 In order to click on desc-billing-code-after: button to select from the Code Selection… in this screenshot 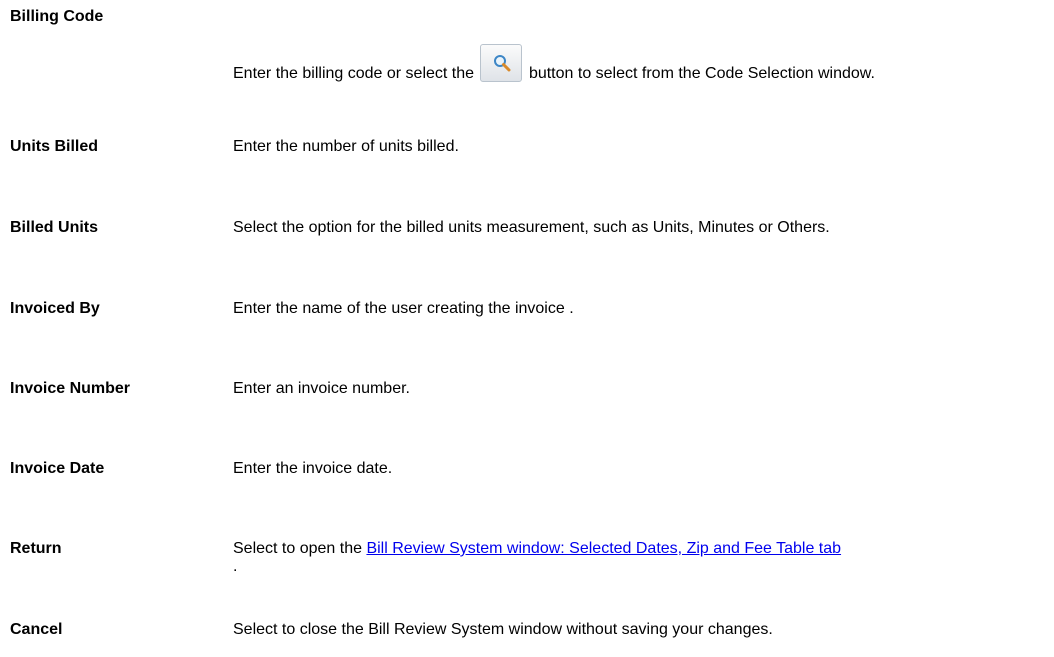, I will do `click(701, 73)`.